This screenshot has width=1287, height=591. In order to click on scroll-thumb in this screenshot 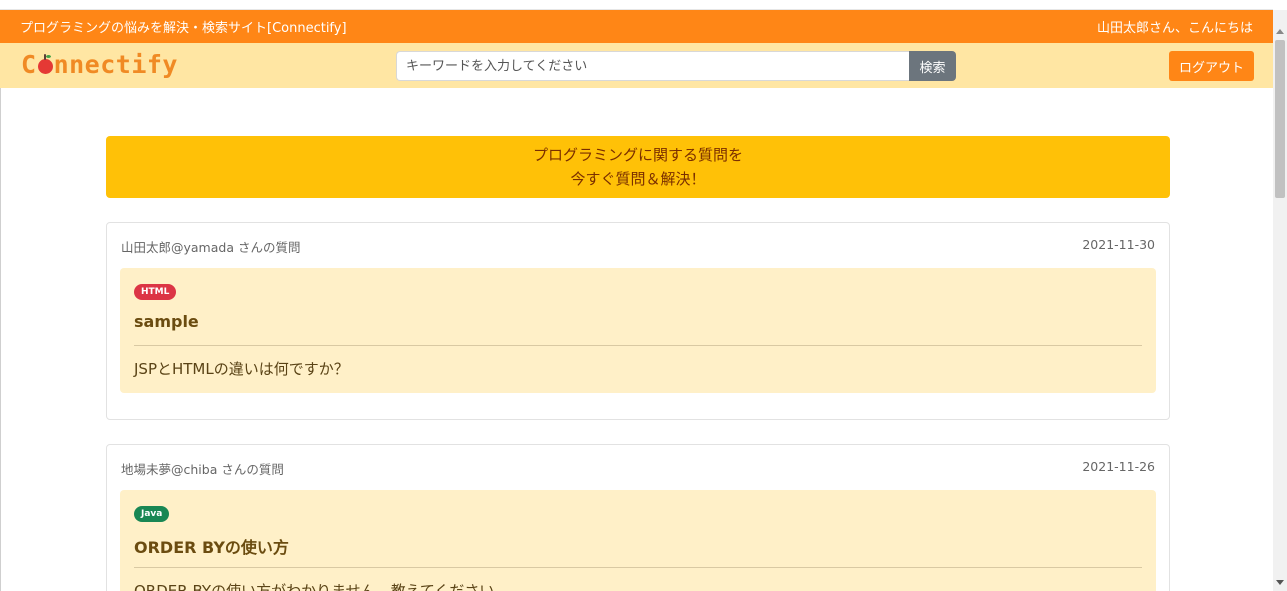, I will do `click(1280, 119)`.